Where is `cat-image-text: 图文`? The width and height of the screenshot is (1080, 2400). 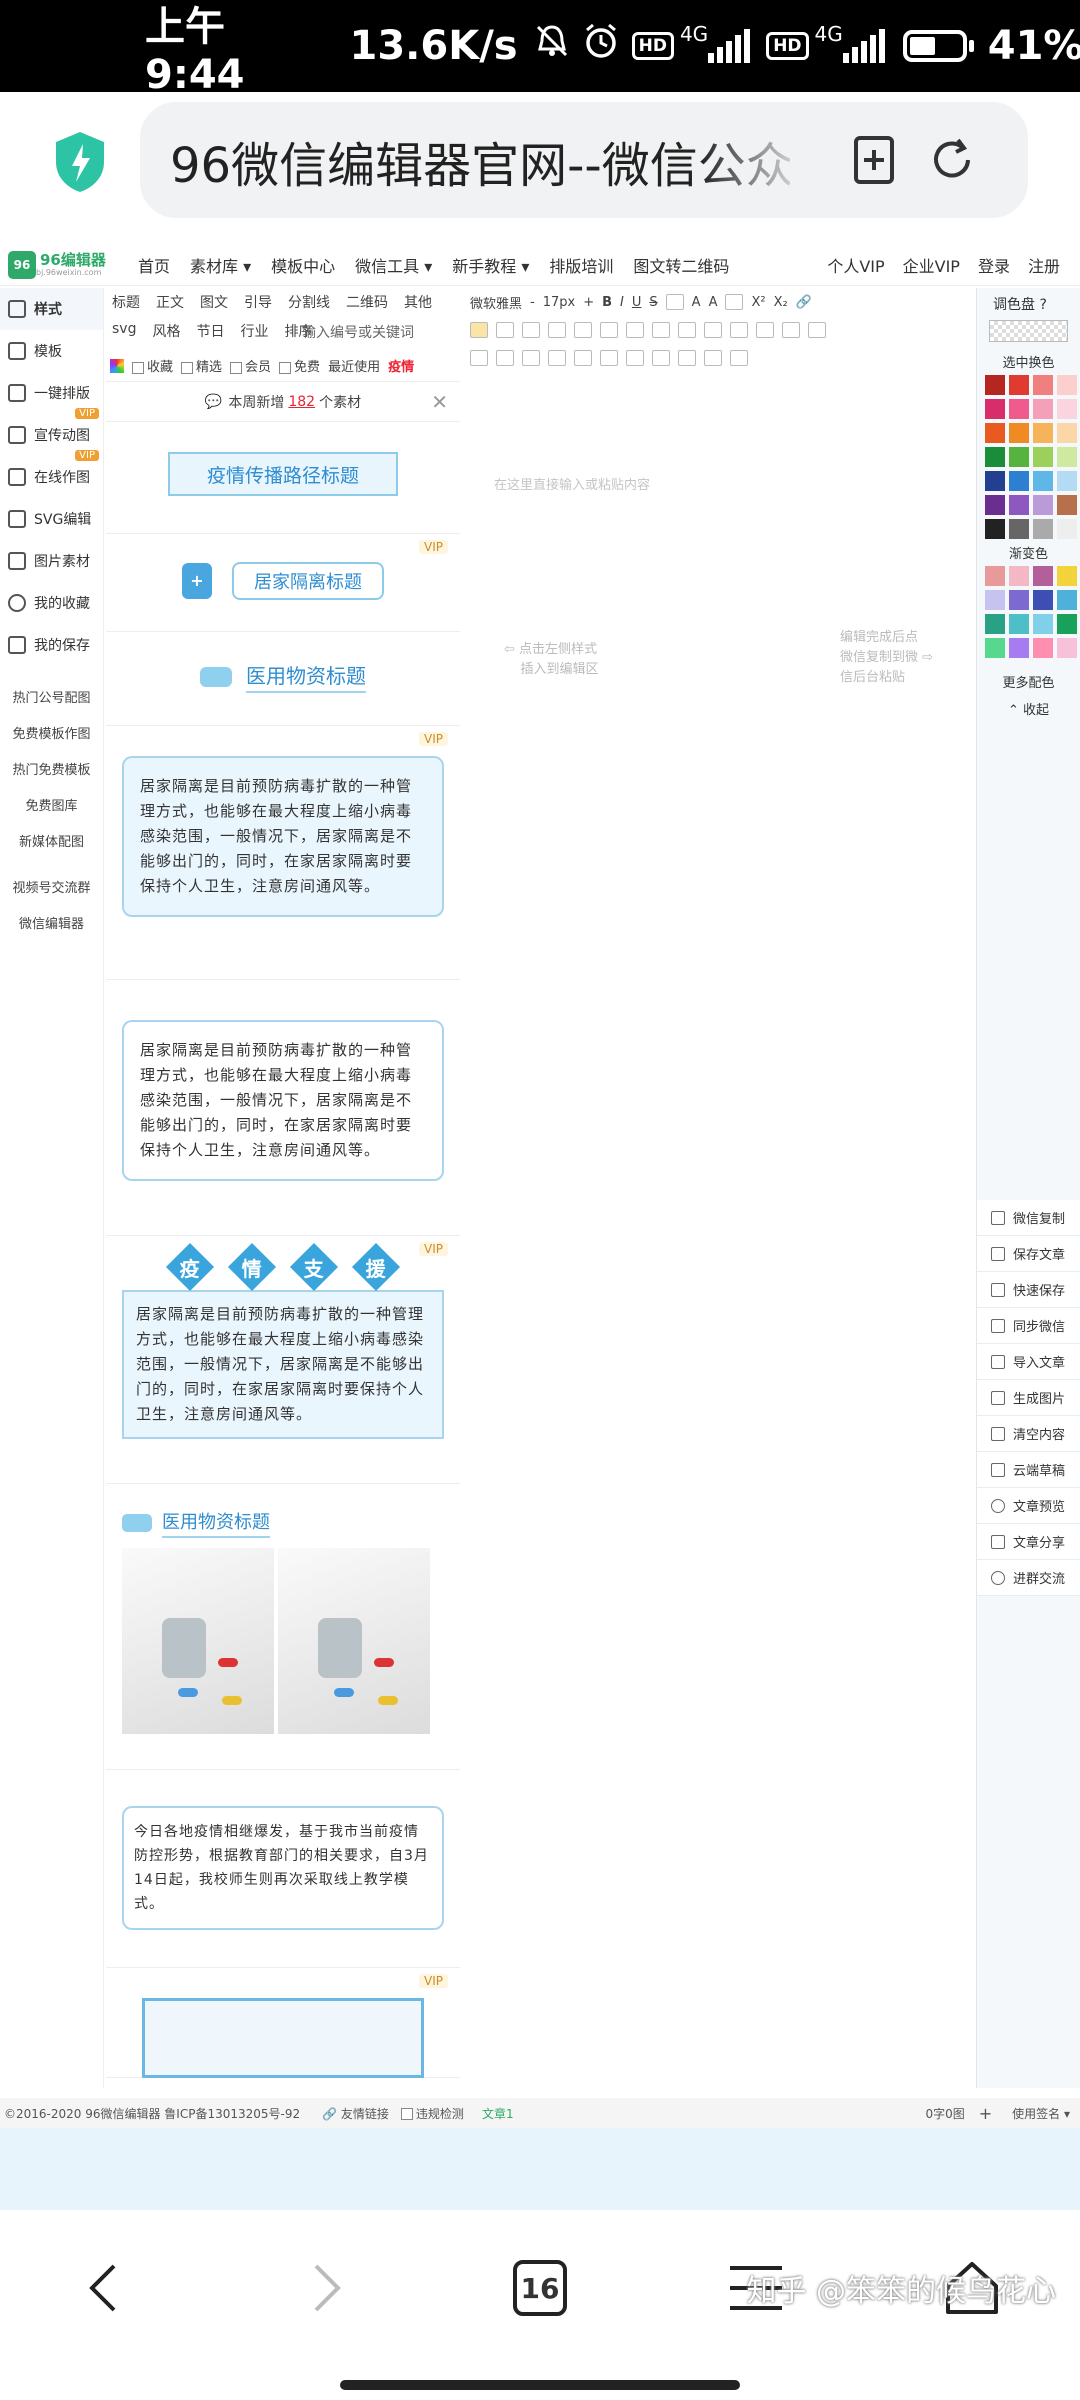 cat-image-text: 图文 is located at coordinates (214, 304).